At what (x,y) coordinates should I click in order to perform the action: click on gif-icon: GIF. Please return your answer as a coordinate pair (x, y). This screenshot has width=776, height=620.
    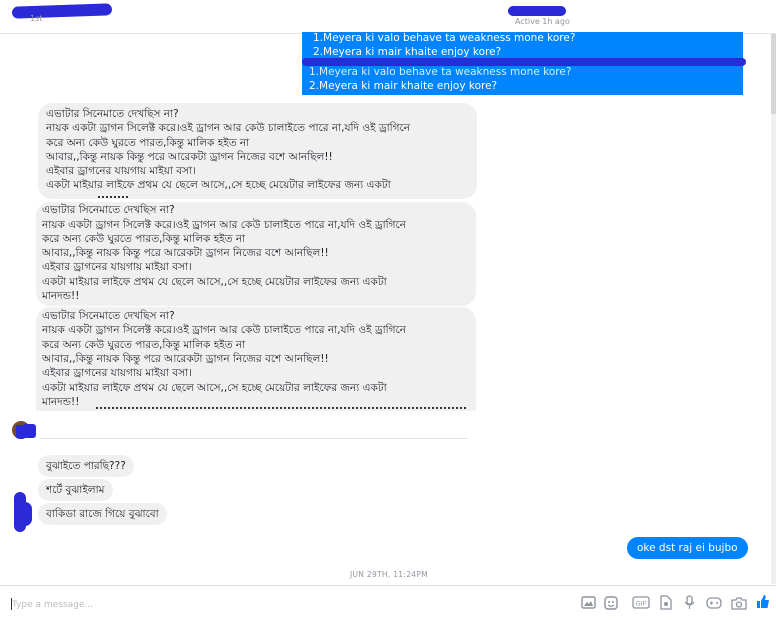
    Looking at the image, I should click on (641, 605).